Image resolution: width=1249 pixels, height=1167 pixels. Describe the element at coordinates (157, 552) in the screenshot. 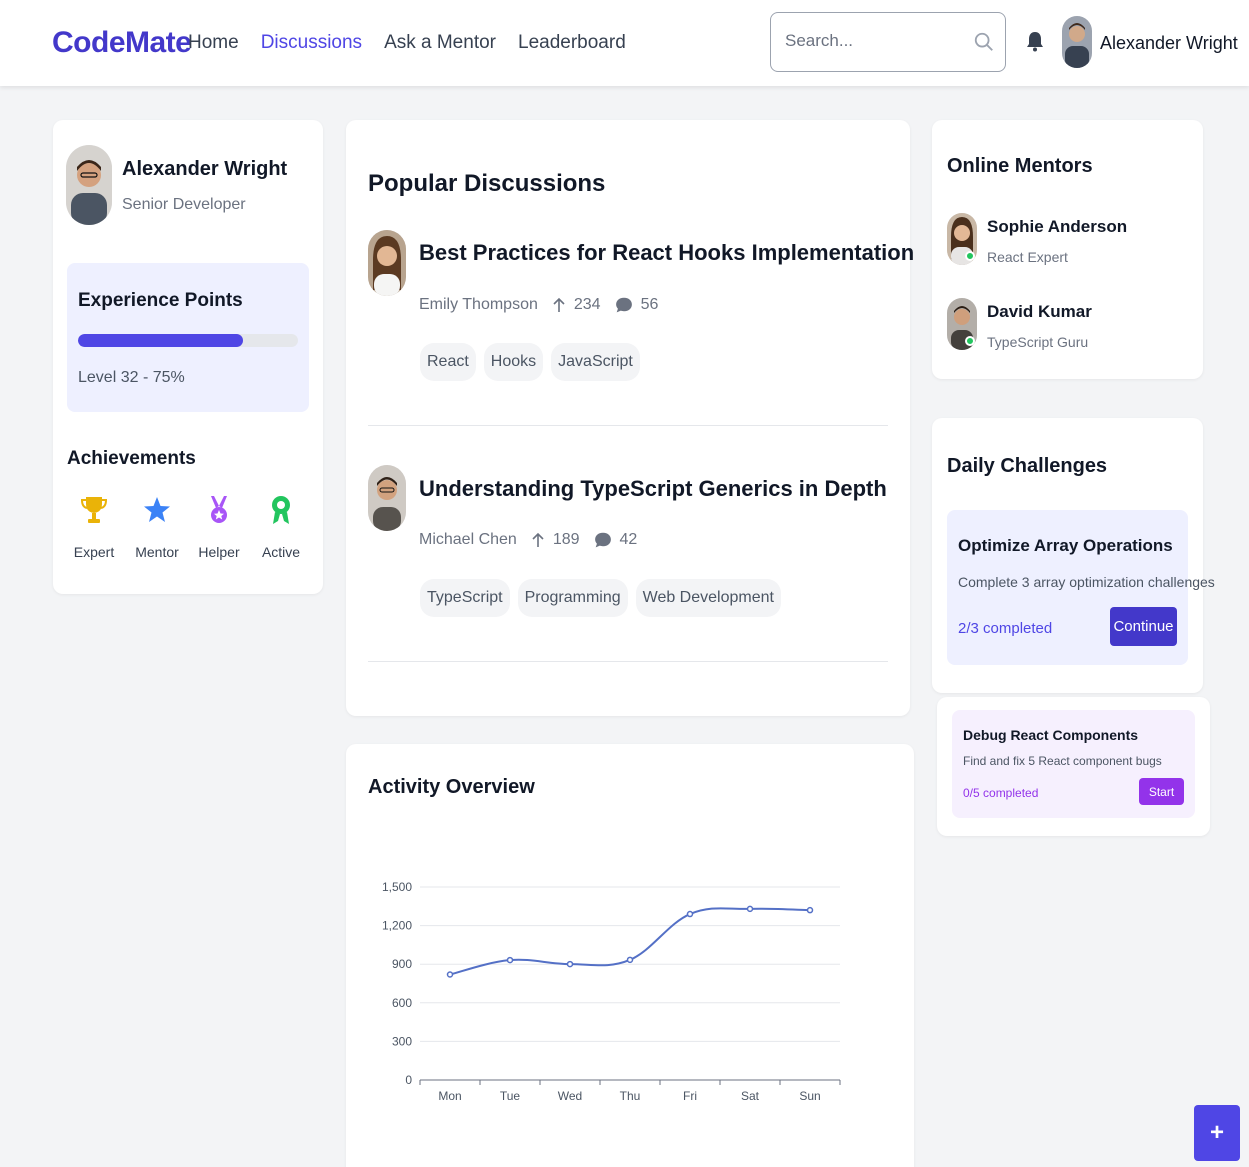

I see `achievement-label: Mentor` at that location.